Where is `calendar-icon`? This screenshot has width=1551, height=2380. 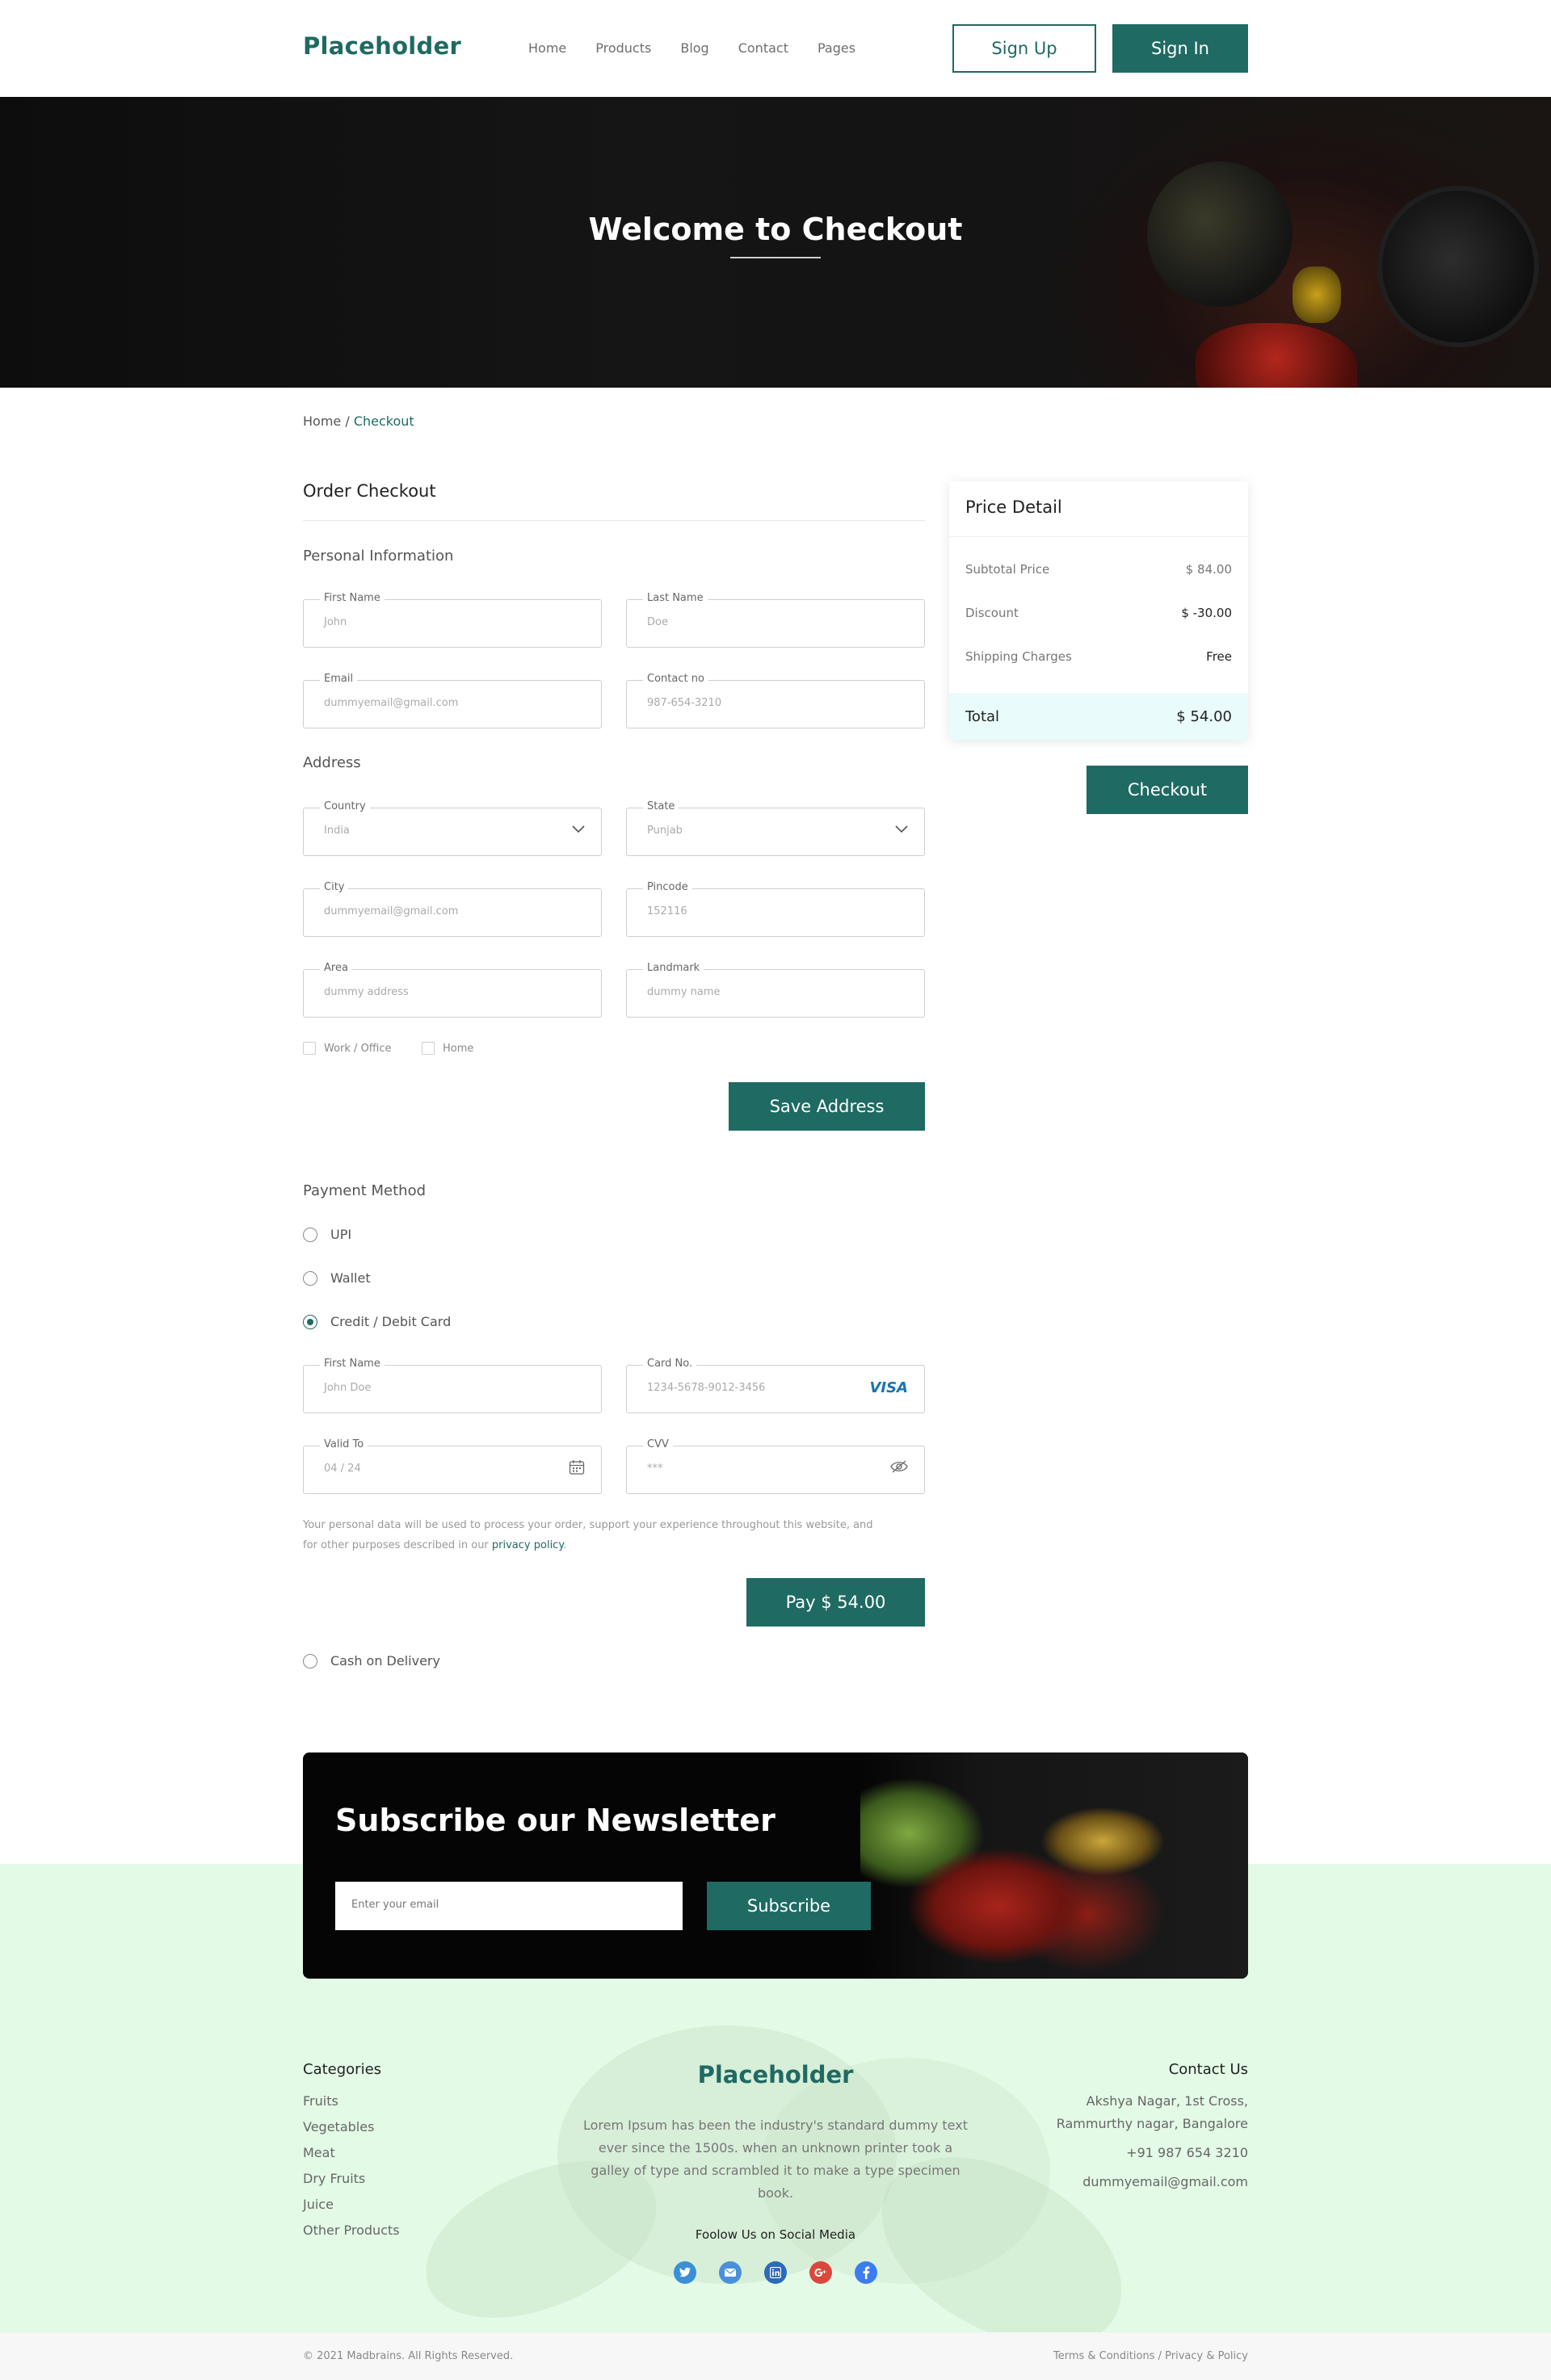 calendar-icon is located at coordinates (577, 1469).